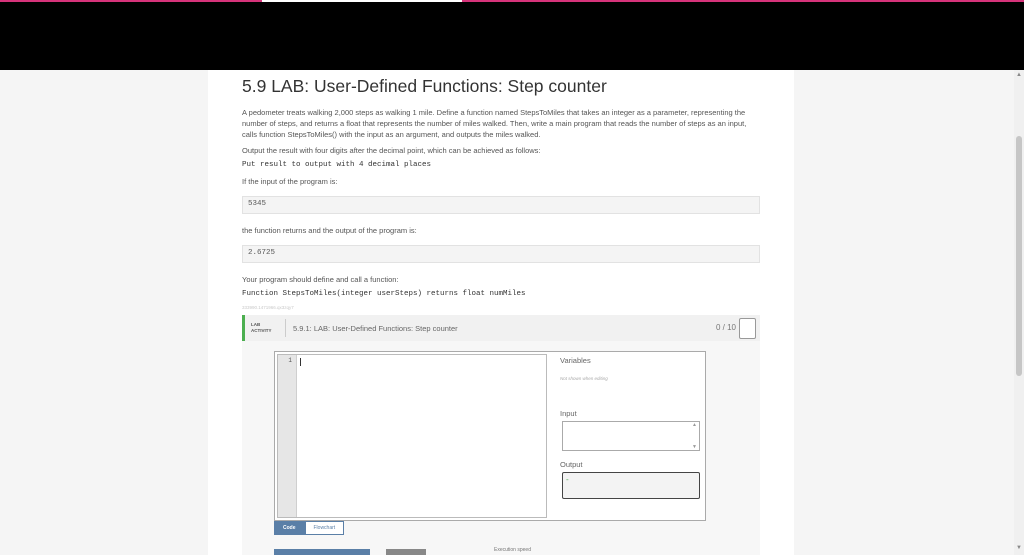  Describe the element at coordinates (694, 425) in the screenshot. I see `input-scroll-up-icon: ▲` at that location.